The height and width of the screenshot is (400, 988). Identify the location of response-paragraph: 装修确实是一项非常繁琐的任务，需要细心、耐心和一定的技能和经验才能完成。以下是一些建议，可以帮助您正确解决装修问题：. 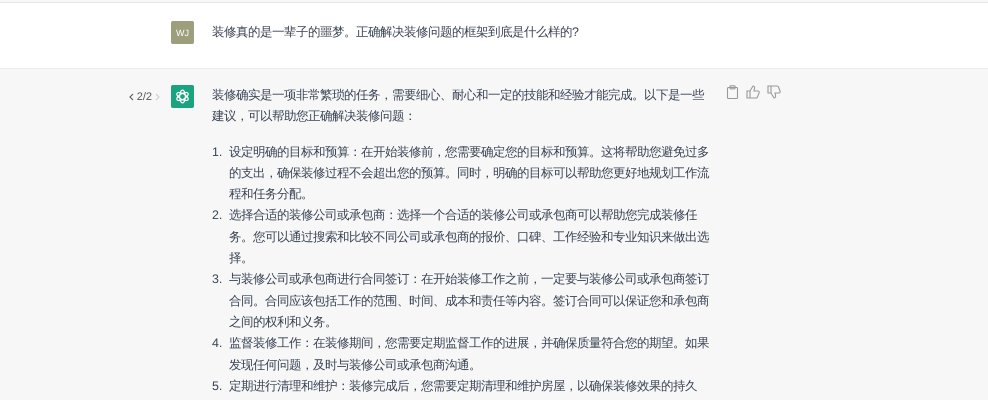
(459, 106).